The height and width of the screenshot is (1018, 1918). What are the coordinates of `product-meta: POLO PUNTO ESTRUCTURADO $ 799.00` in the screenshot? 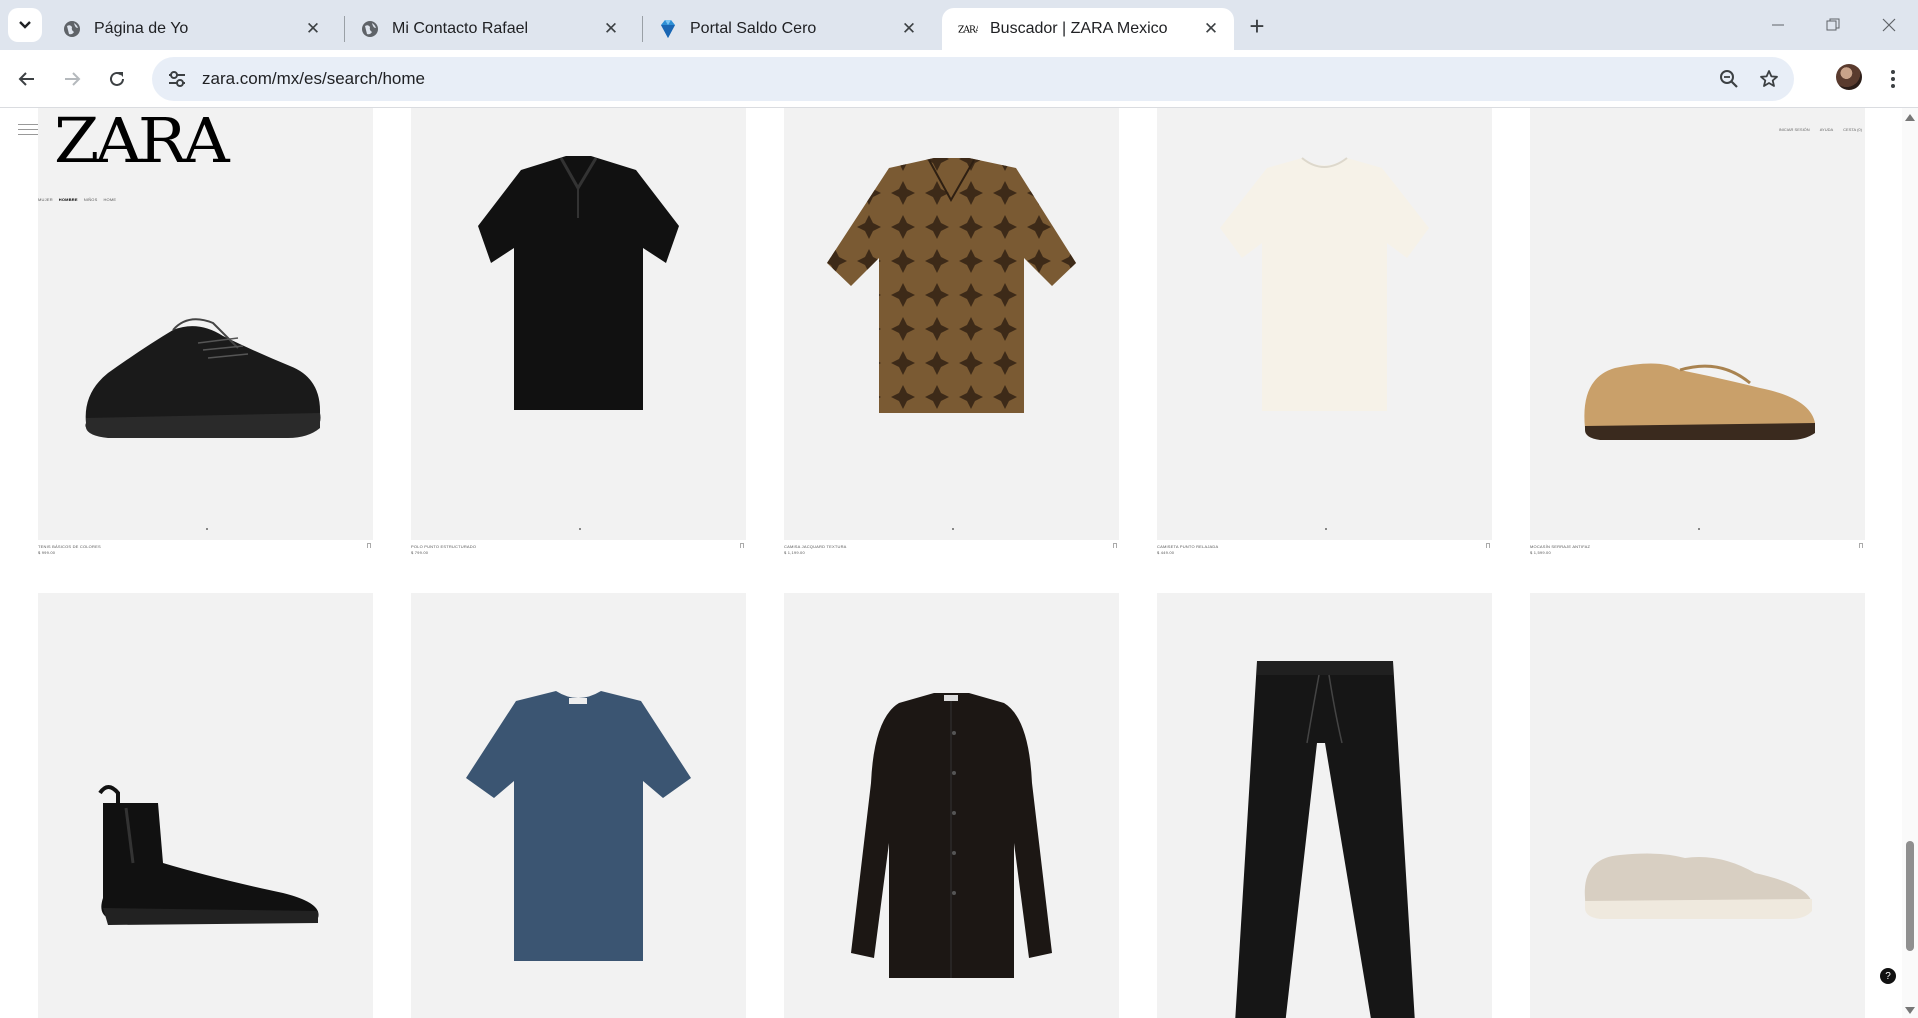 It's located at (578, 550).